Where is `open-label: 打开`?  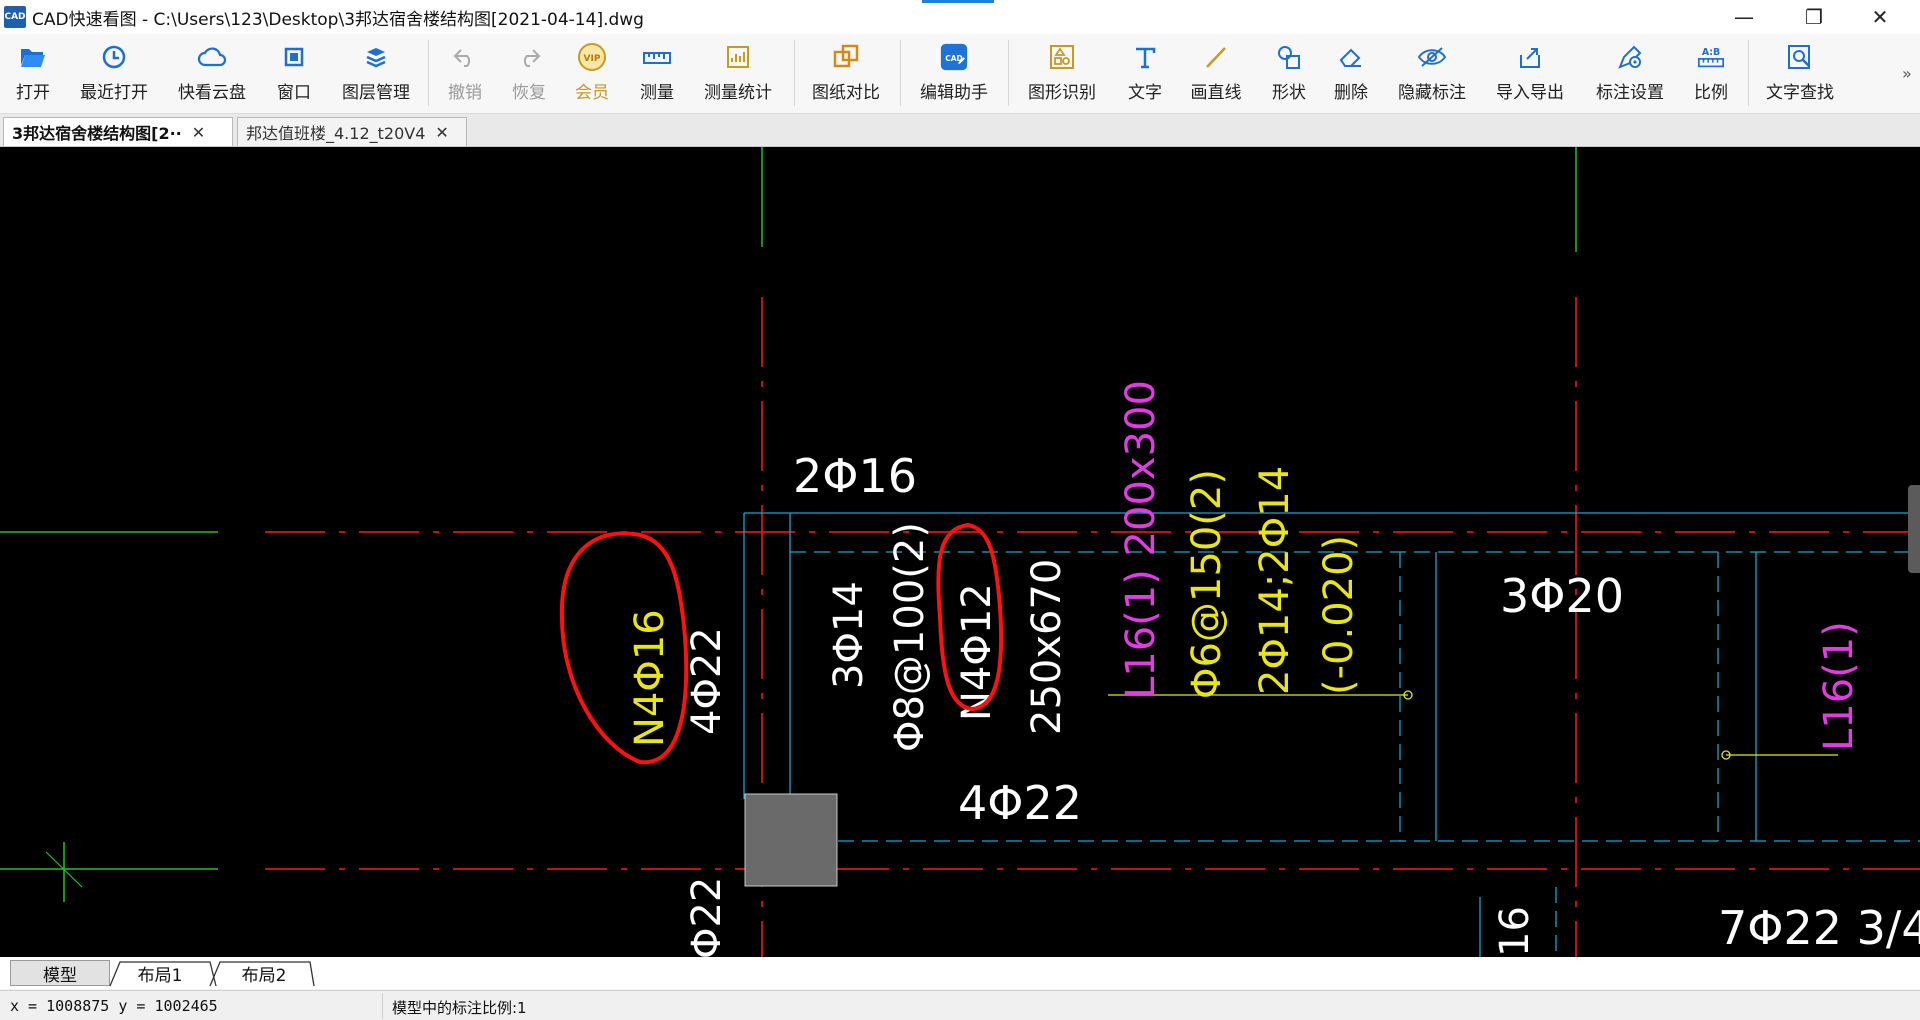
open-label: 打开 is located at coordinates (33, 93).